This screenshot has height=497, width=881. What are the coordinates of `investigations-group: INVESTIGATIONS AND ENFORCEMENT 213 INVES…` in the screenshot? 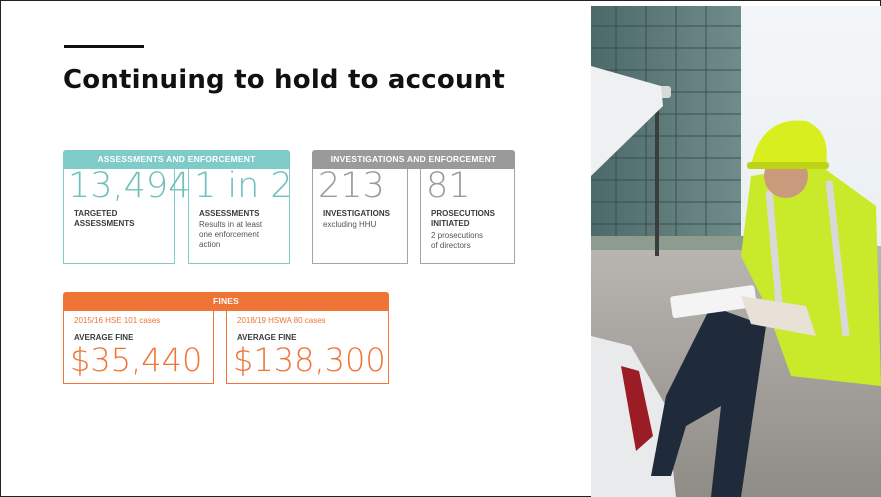 It's located at (413, 207).